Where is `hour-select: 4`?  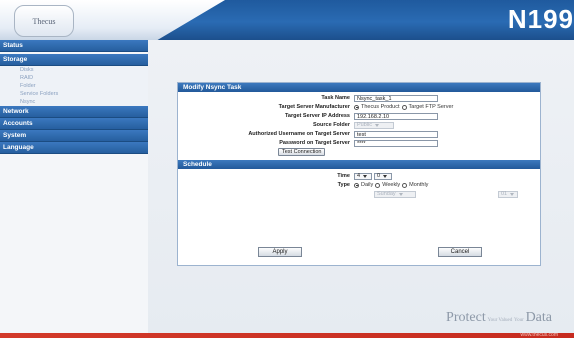 hour-select: 4 is located at coordinates (363, 176).